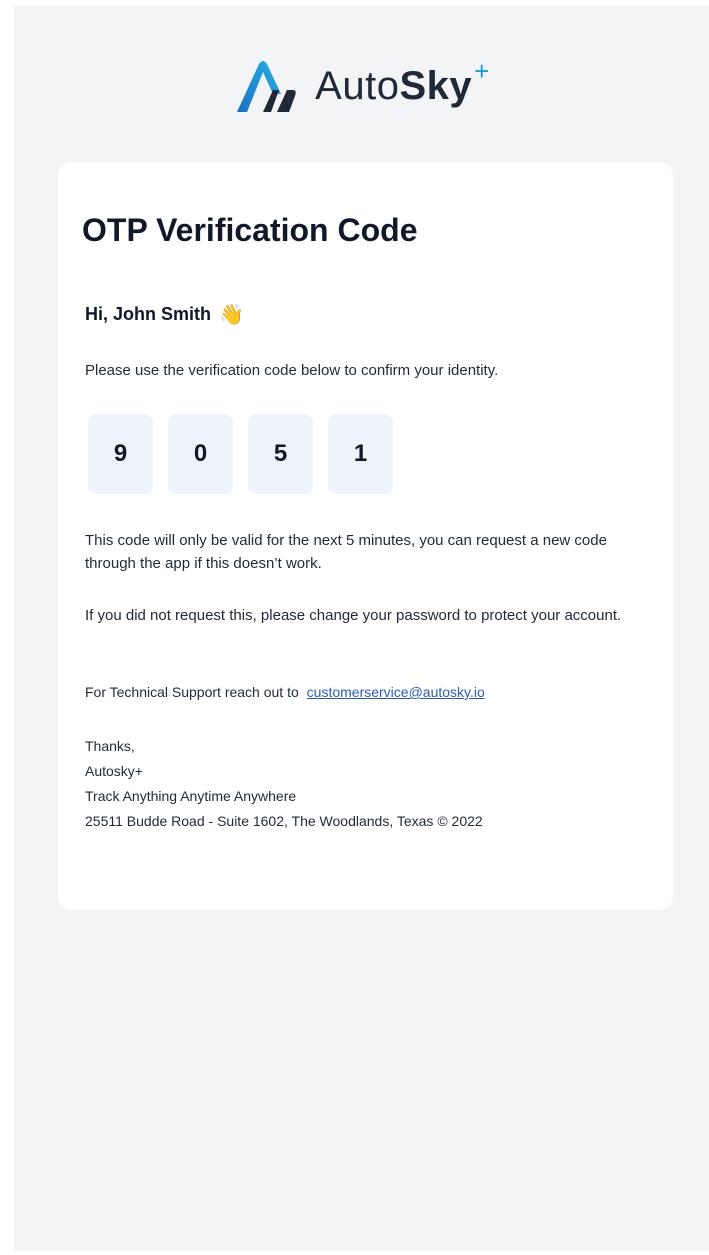  What do you see at coordinates (200, 454) in the screenshot?
I see `otp-digit: 0` at bounding box center [200, 454].